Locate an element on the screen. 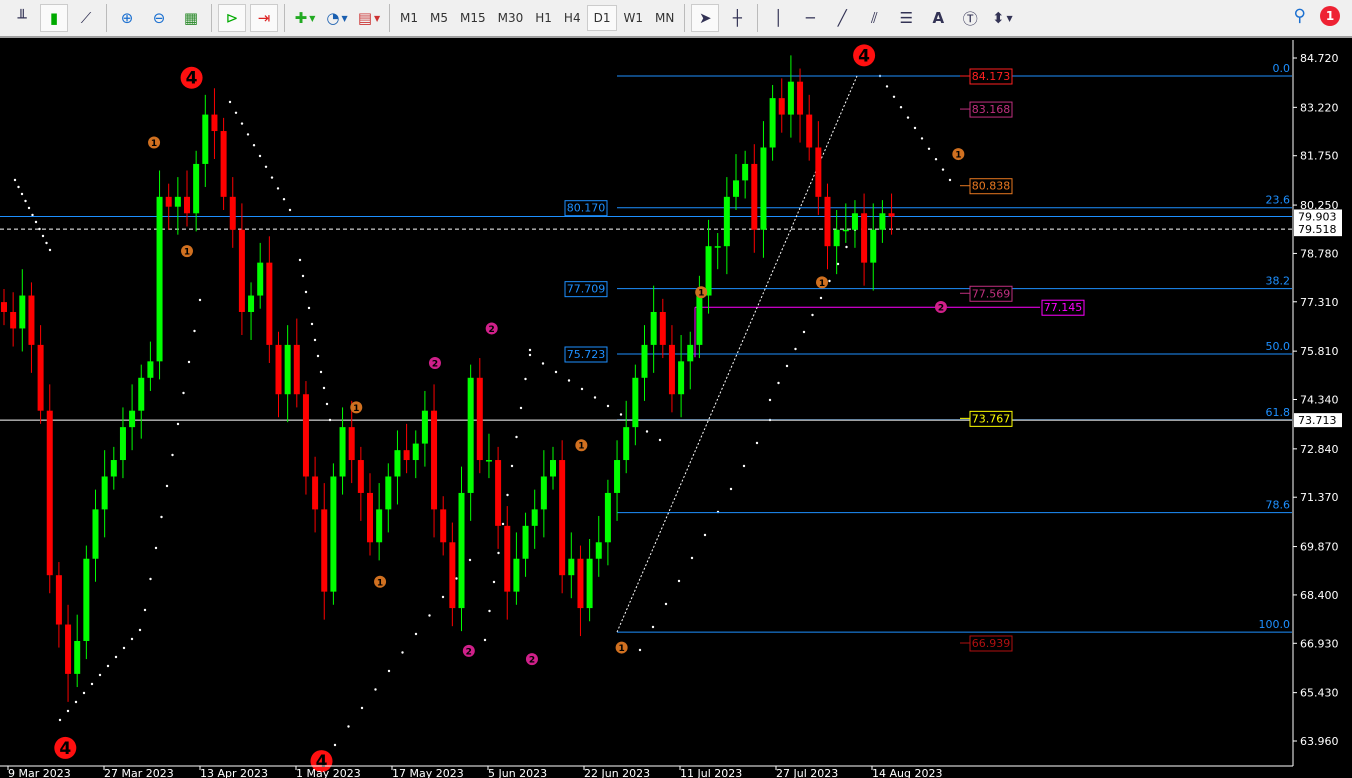 The width and height of the screenshot is (1352, 778). timeframe-m15: M15 is located at coordinates (473, 18).